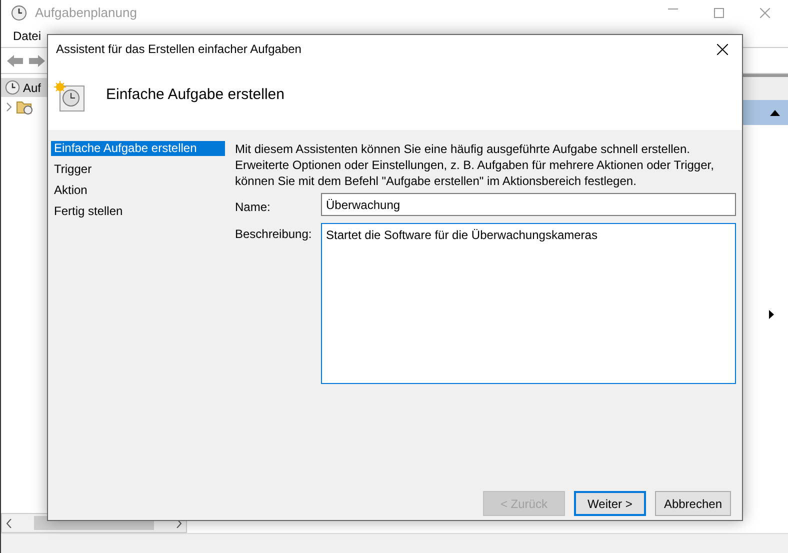  Describe the element at coordinates (253, 207) in the screenshot. I see `field-label: Name:` at that location.